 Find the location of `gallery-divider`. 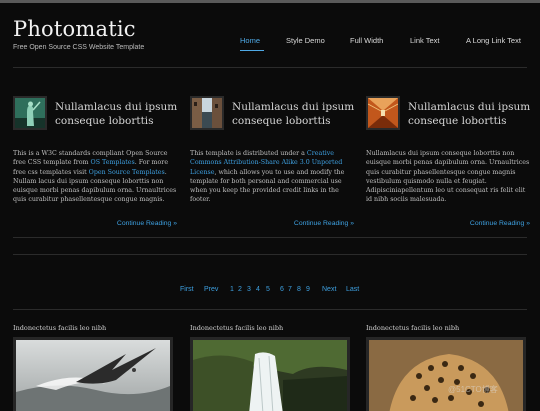

gallery-divider is located at coordinates (270, 309).